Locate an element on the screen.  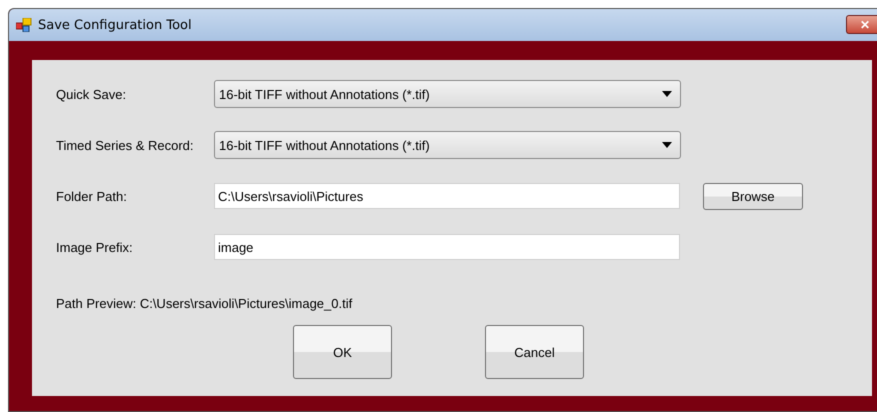
field-label: Timed Series & Record: is located at coordinates (125, 145).